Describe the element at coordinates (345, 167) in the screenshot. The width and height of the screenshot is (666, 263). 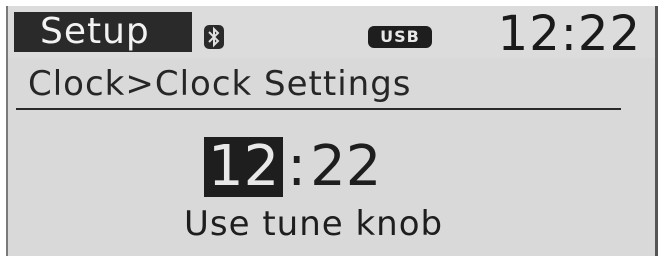
I see `minute-field: 22` at that location.